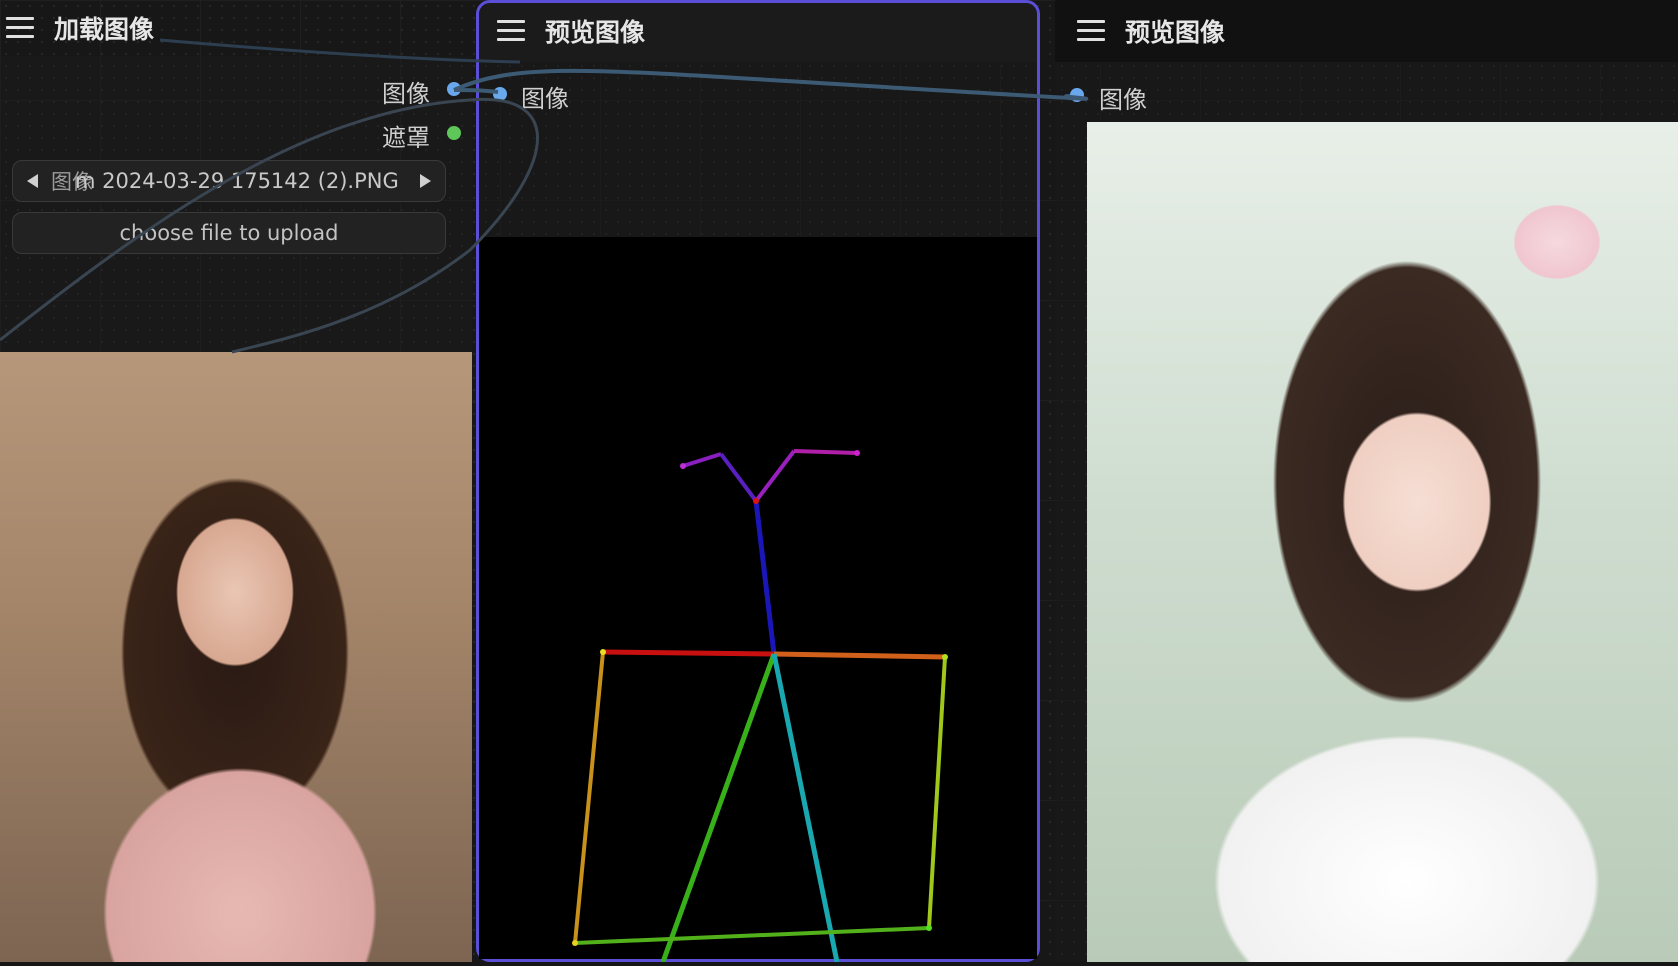  What do you see at coordinates (340, 51) in the screenshot?
I see `wire-top-long` at bounding box center [340, 51].